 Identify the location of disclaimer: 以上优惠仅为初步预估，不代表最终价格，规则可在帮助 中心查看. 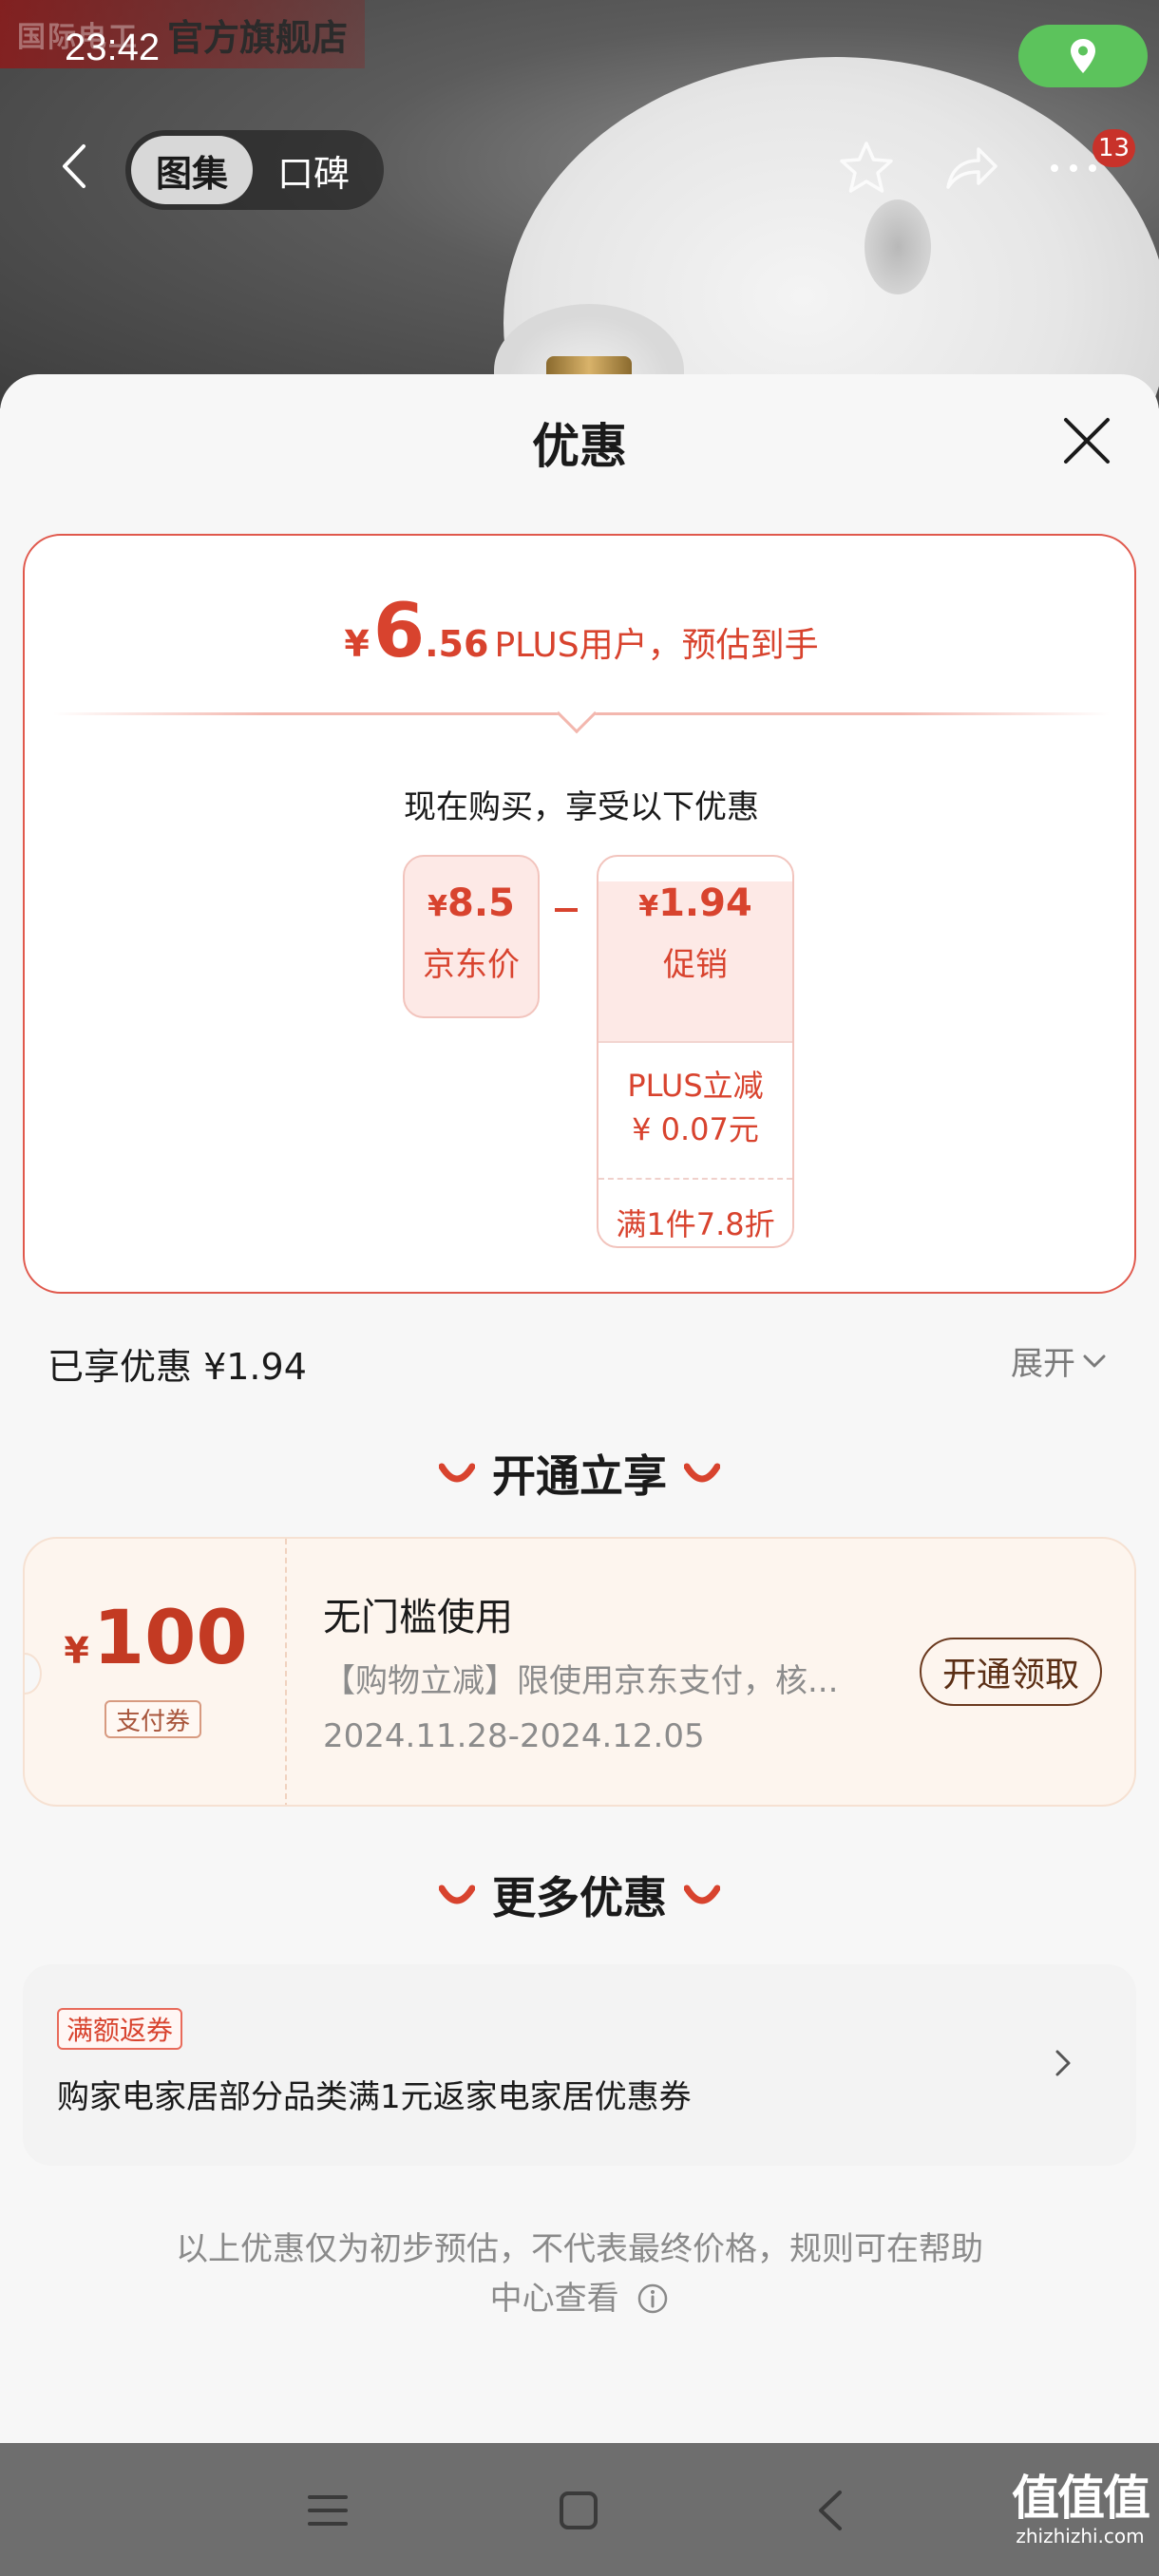
(579, 2274).